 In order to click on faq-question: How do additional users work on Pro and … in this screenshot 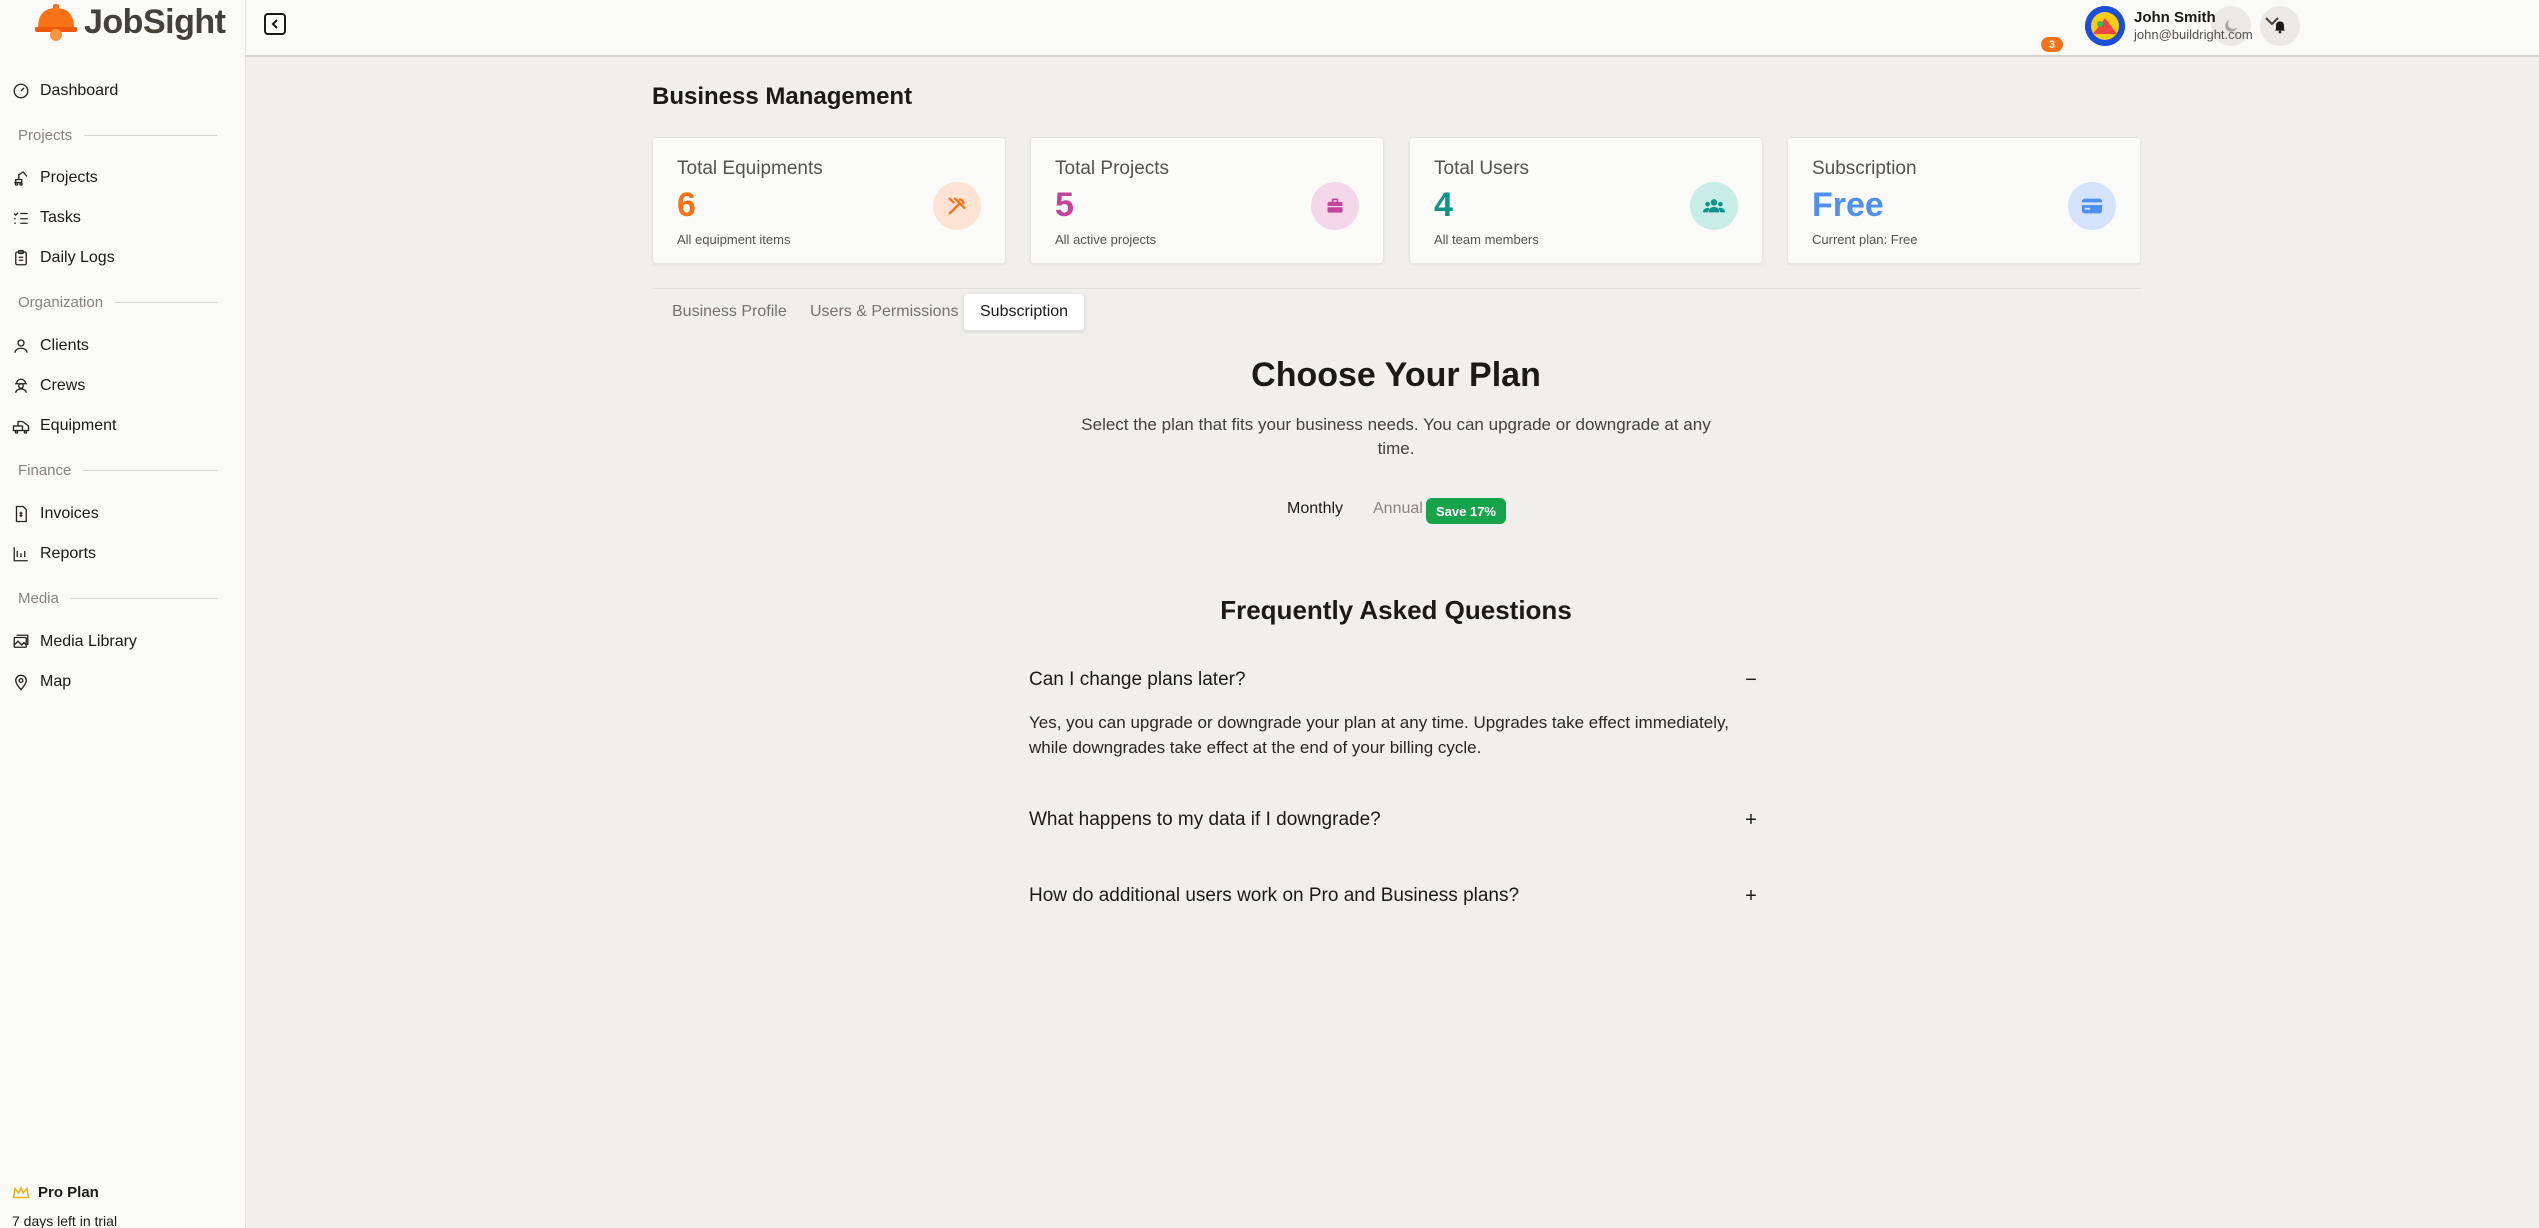, I will do `click(1395, 896)`.